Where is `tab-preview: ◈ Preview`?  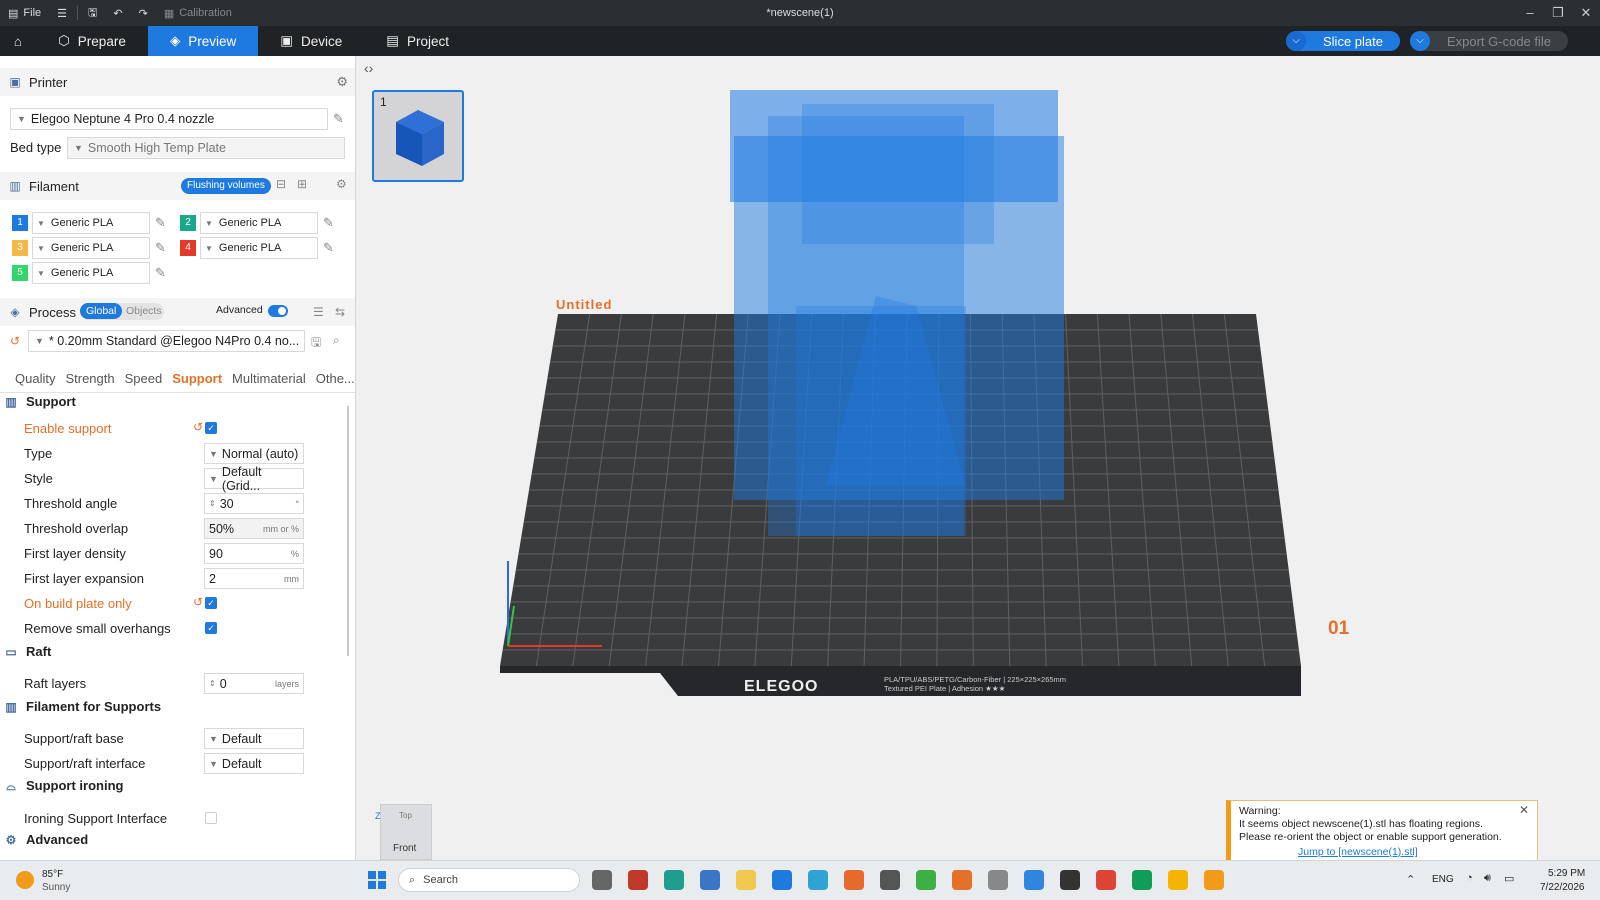 tab-preview: ◈ Preview is located at coordinates (203, 41).